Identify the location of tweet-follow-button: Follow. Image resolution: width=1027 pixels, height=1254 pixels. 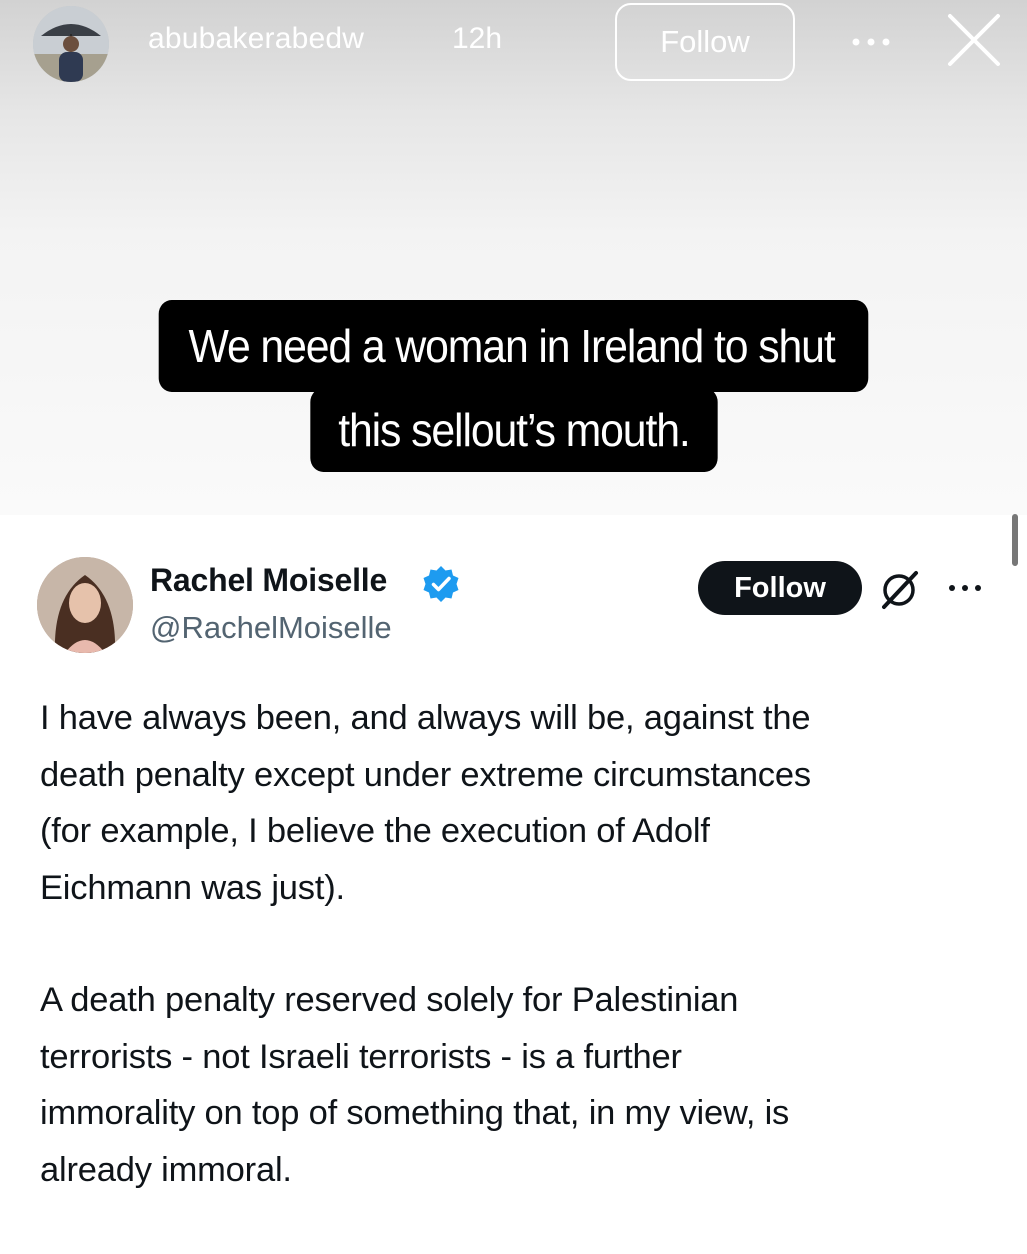
(780, 588).